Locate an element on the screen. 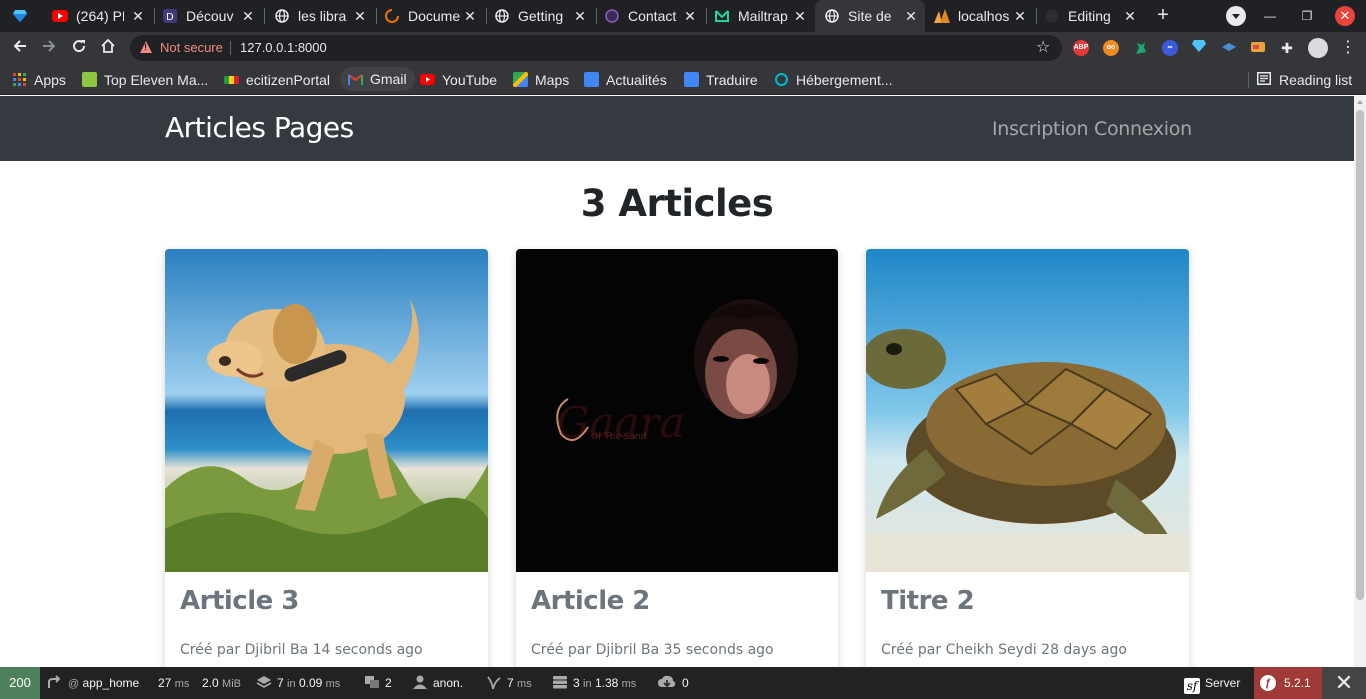  address-bar: Not secure 127.0.0.1:8000 ☆ is located at coordinates (596, 48).